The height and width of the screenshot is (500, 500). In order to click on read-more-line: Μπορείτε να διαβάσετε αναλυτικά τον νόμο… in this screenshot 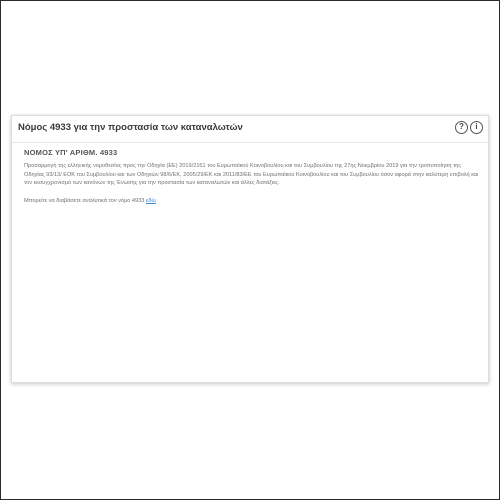, I will do `click(252, 201)`.